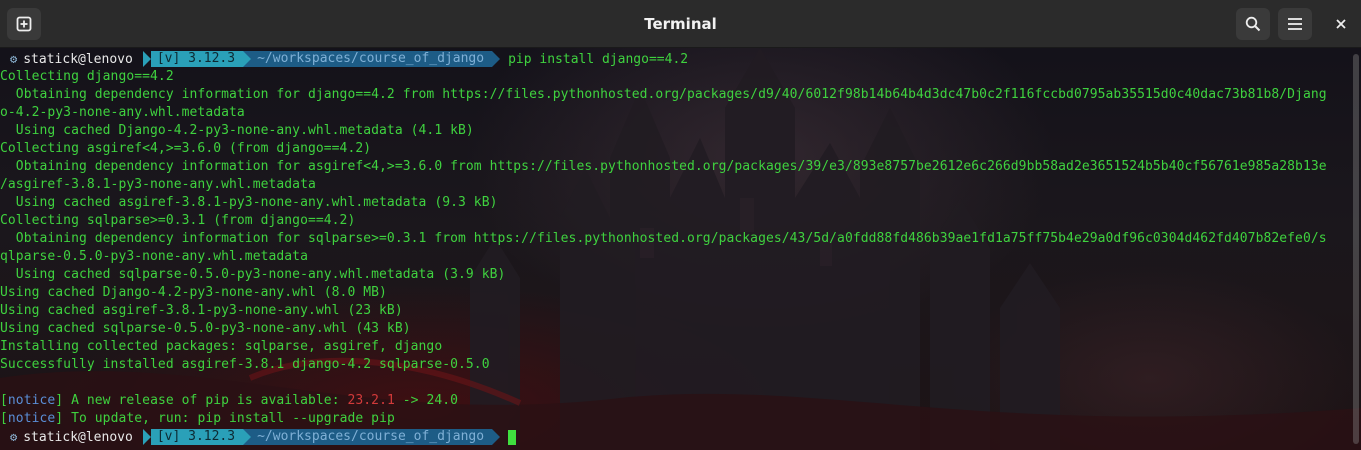 This screenshot has height=450, width=1361. What do you see at coordinates (296, 418) in the screenshot?
I see `upgrade-command: pip install --upgrade pip` at bounding box center [296, 418].